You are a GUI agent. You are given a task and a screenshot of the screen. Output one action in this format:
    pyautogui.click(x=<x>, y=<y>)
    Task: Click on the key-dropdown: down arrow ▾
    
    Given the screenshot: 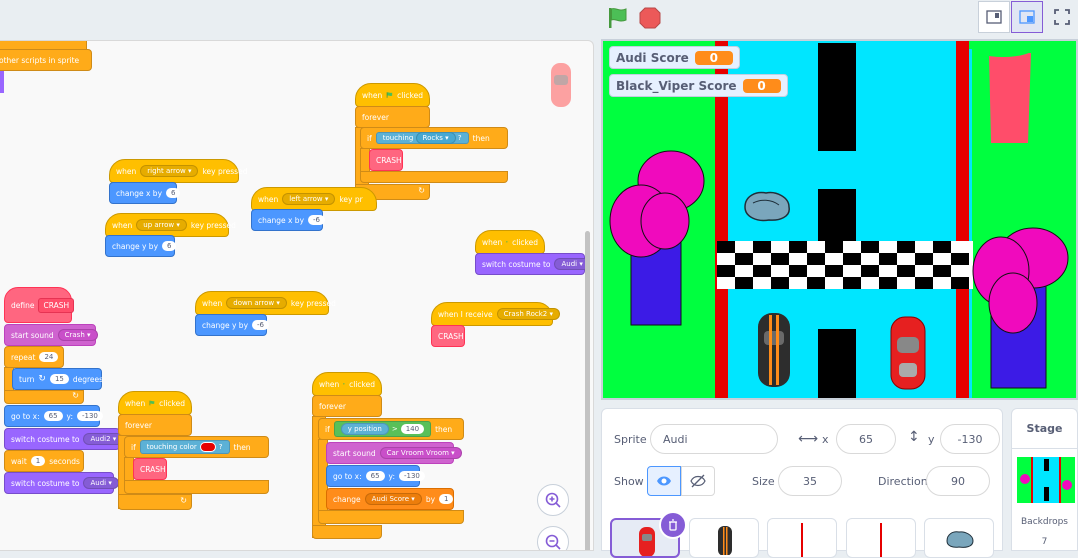 What is the action you would take?
    pyautogui.click(x=256, y=303)
    